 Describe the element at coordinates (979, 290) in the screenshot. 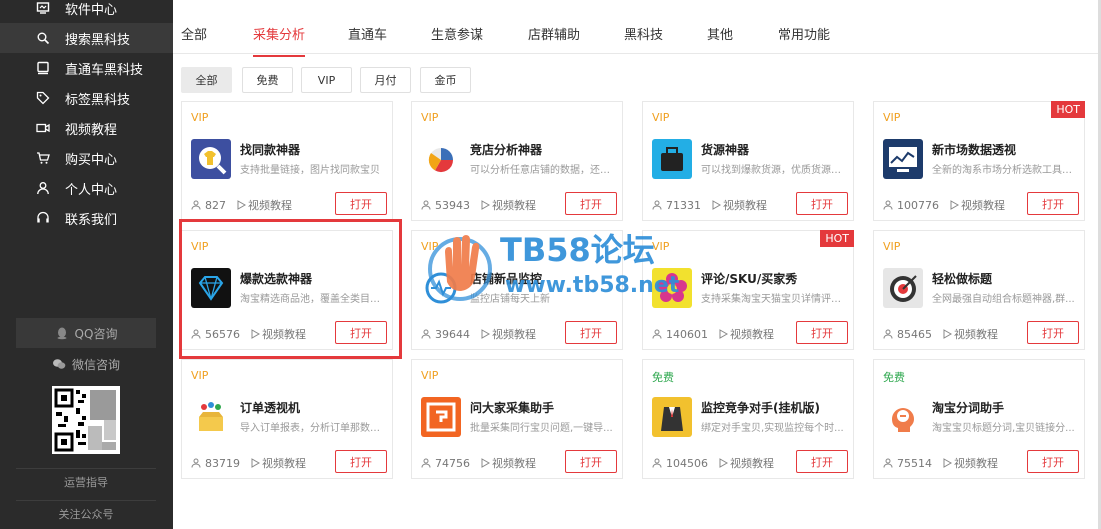

I see `tool-card: VIP 轻松做标题 全网最强自动组合标题神器,群... 85465 视频教程 打开` at that location.